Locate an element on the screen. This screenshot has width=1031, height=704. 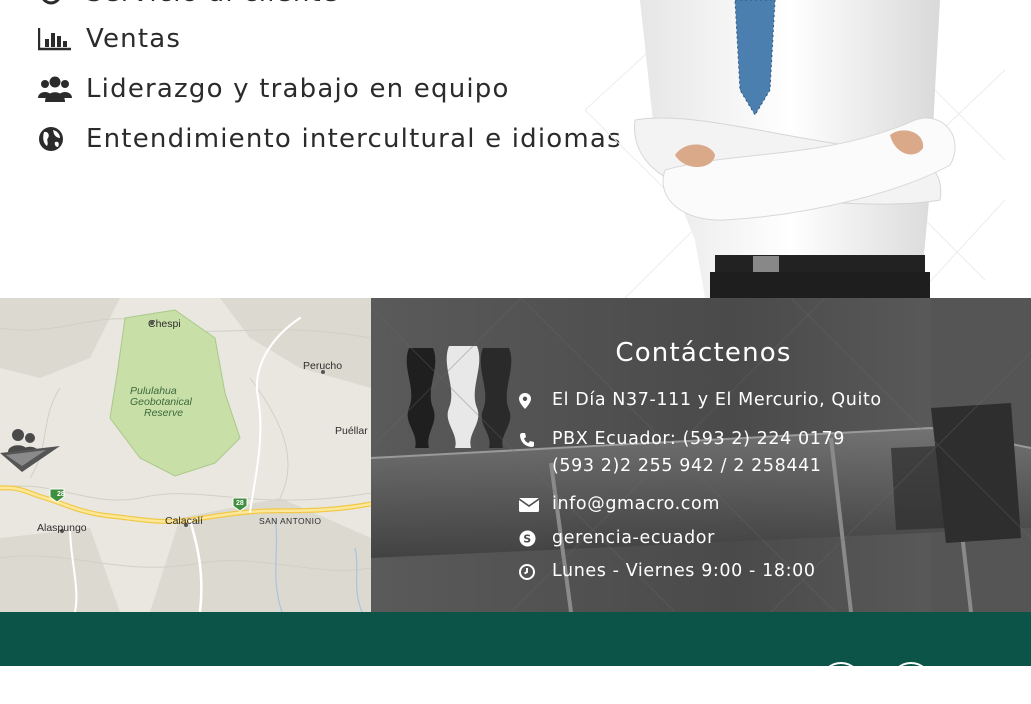
skype-handle: gerencia-ecuador is located at coordinates (633, 538).